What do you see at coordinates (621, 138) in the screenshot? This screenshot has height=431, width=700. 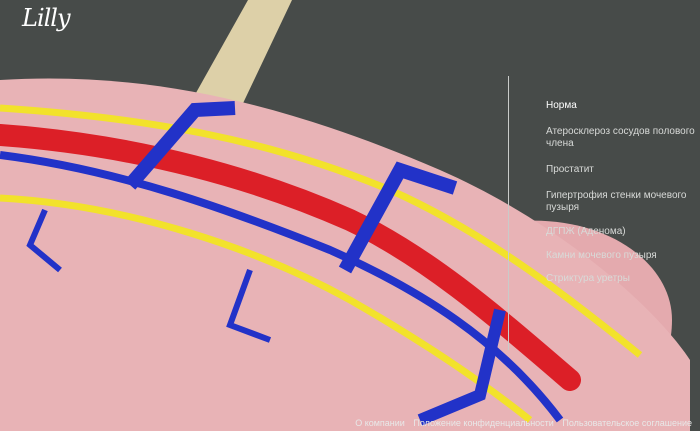 I see `menu-item-atherosclerosis: Атеросклероз сосудов полового члена` at bounding box center [621, 138].